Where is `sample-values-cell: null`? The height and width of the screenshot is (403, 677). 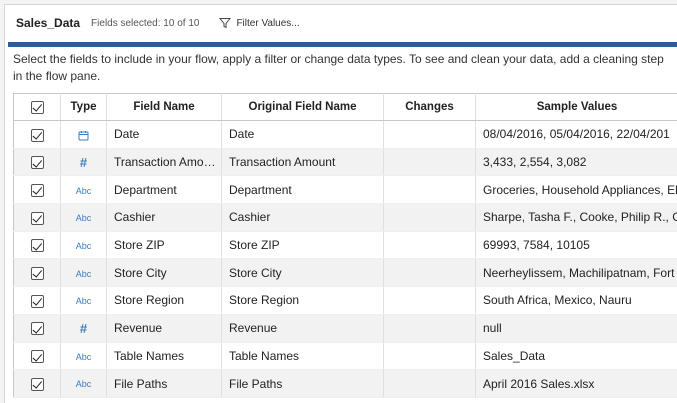 sample-values-cell: null is located at coordinates (576, 328).